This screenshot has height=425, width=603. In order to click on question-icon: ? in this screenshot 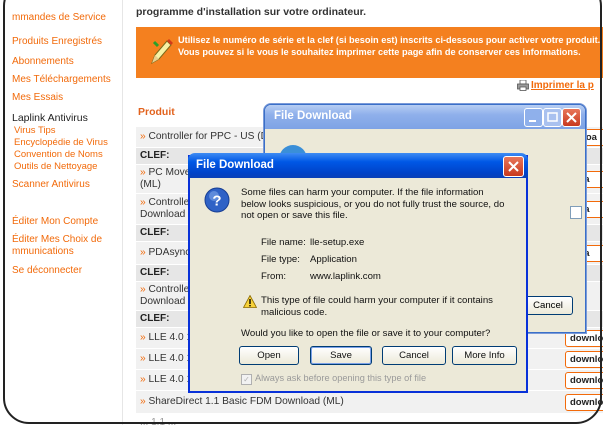, I will do `click(217, 200)`.